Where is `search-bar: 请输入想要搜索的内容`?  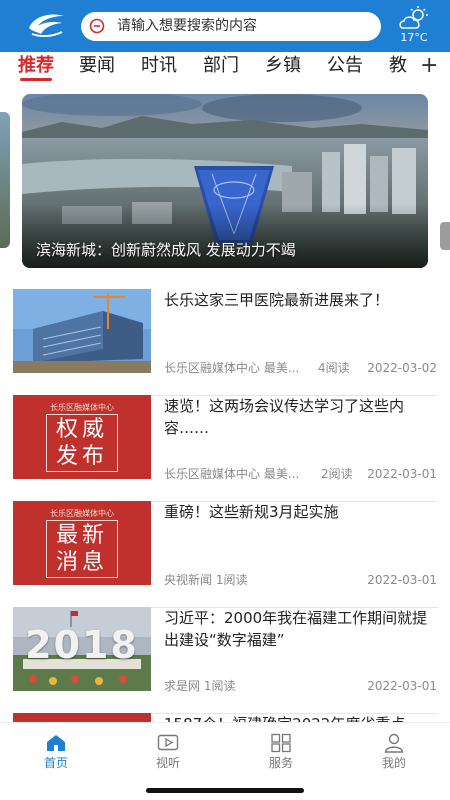 search-bar: 请输入想要搜索的内容 is located at coordinates (231, 26).